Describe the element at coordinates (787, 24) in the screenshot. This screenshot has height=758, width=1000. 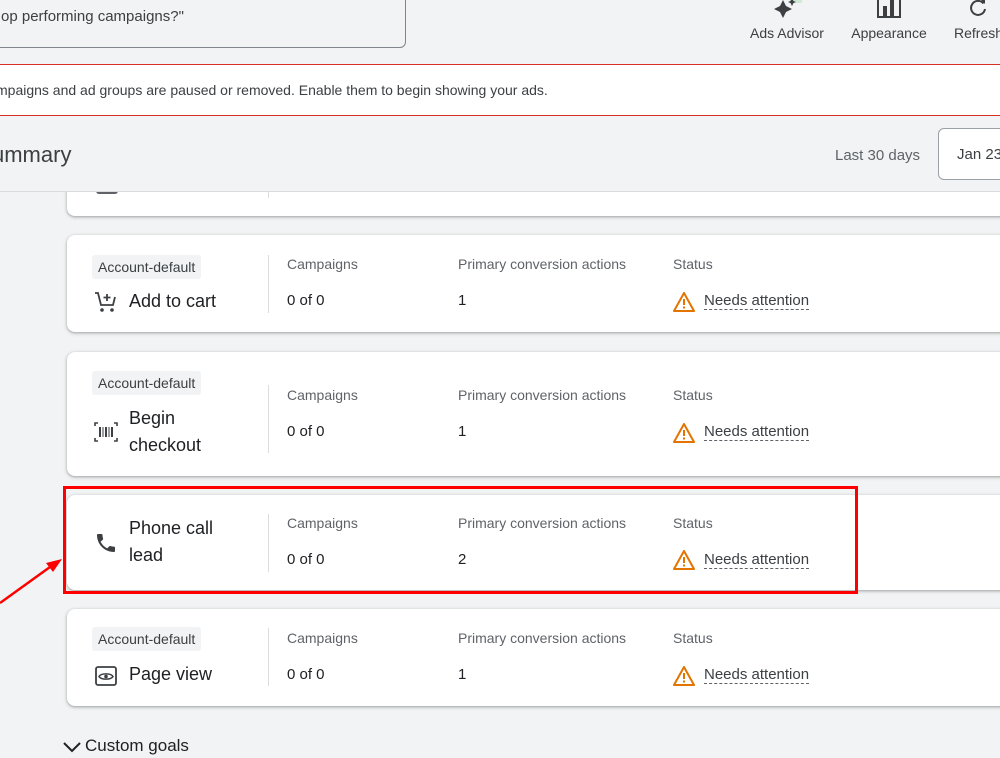
I see `ads-advisor-button: Ads Advisor` at that location.